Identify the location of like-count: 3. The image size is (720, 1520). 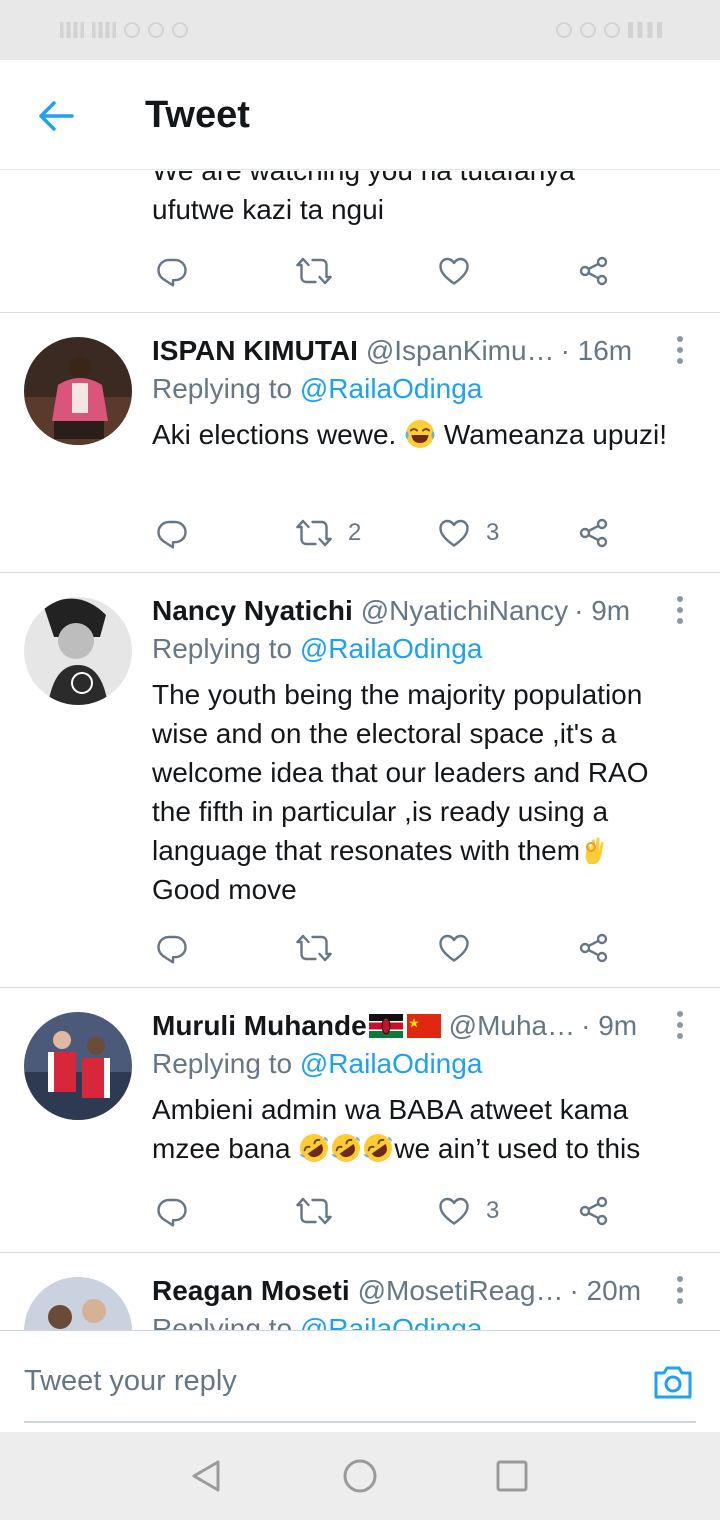
(493, 1210).